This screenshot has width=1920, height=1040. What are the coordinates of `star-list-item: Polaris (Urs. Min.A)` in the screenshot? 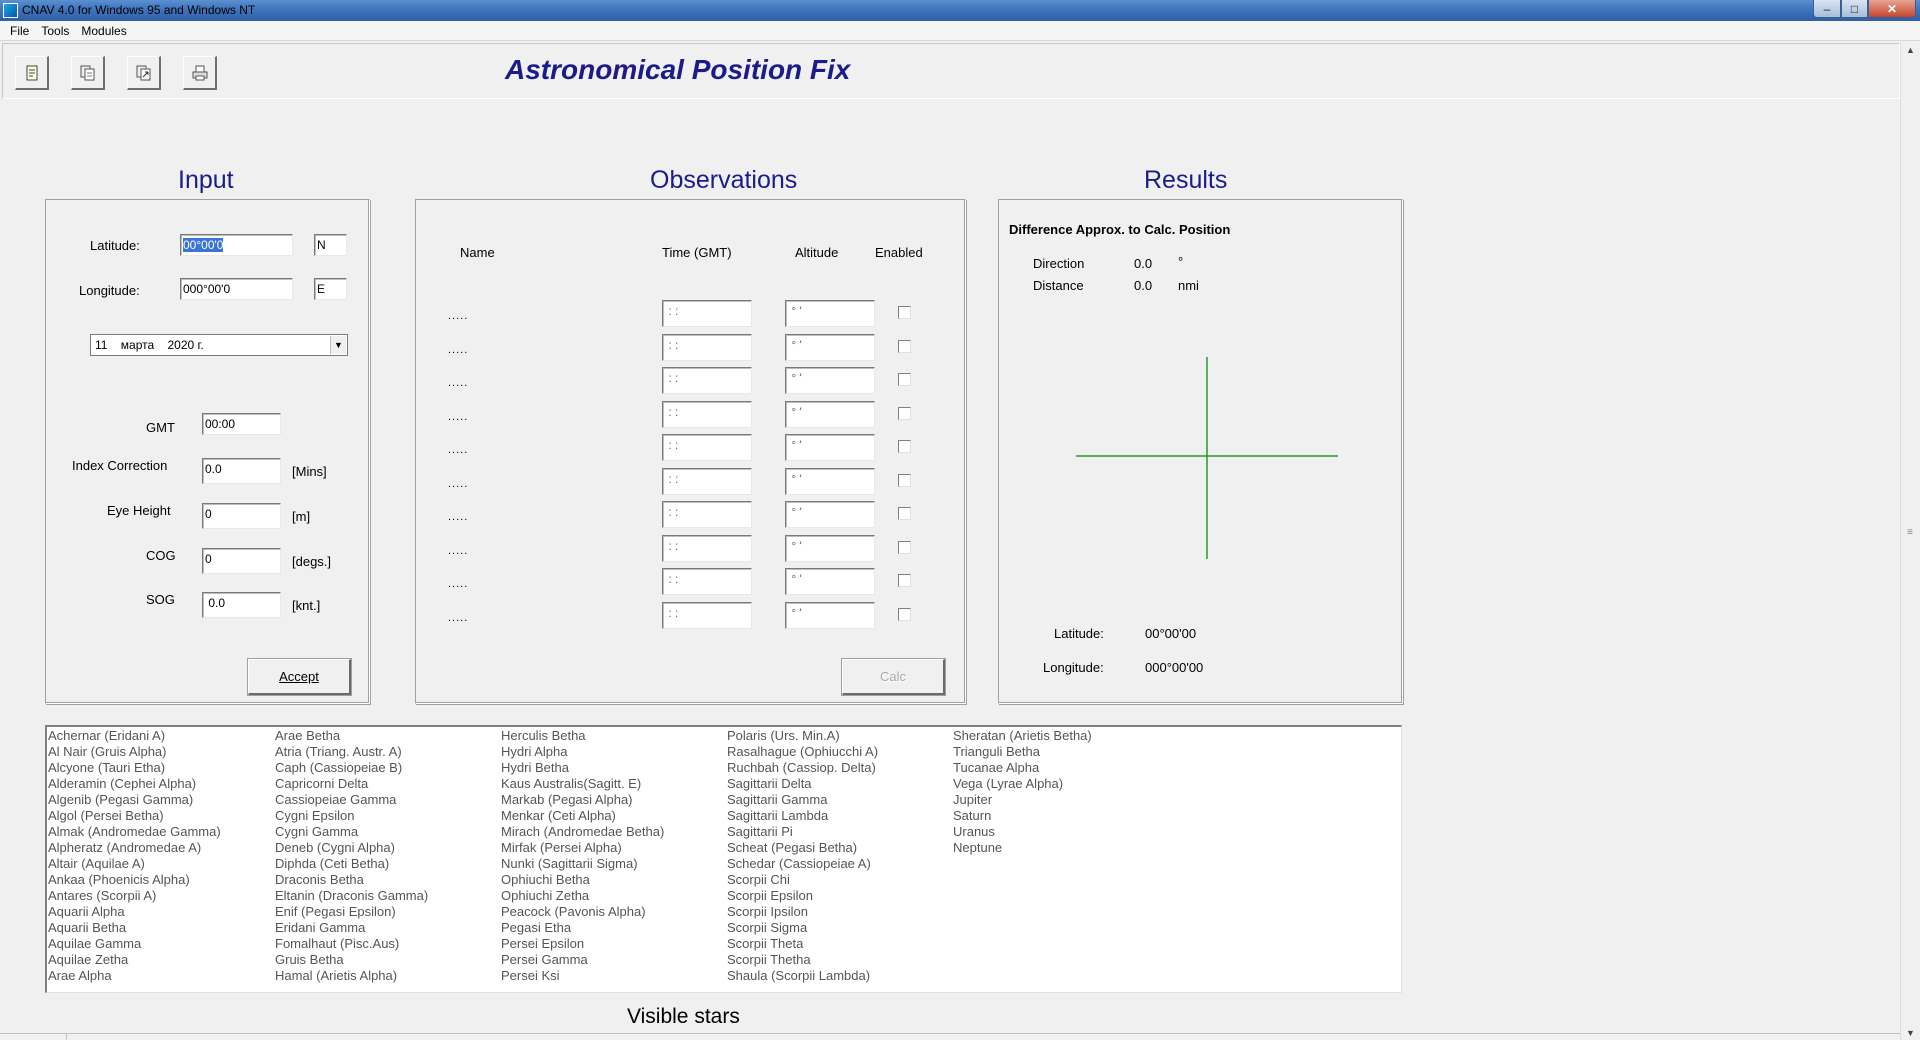 It's located at (802, 736).